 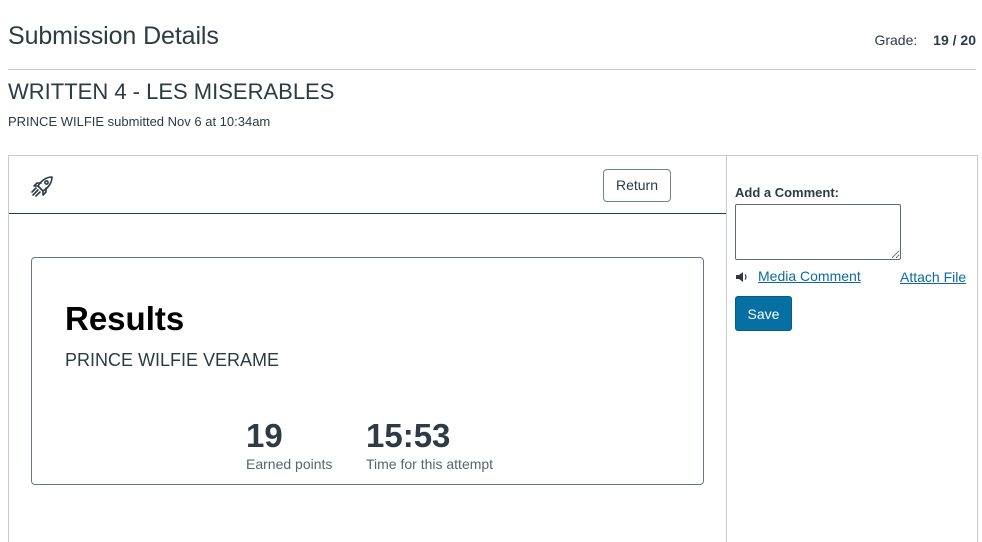 I want to click on submission-toolbar: Return, so click(x=367, y=185).